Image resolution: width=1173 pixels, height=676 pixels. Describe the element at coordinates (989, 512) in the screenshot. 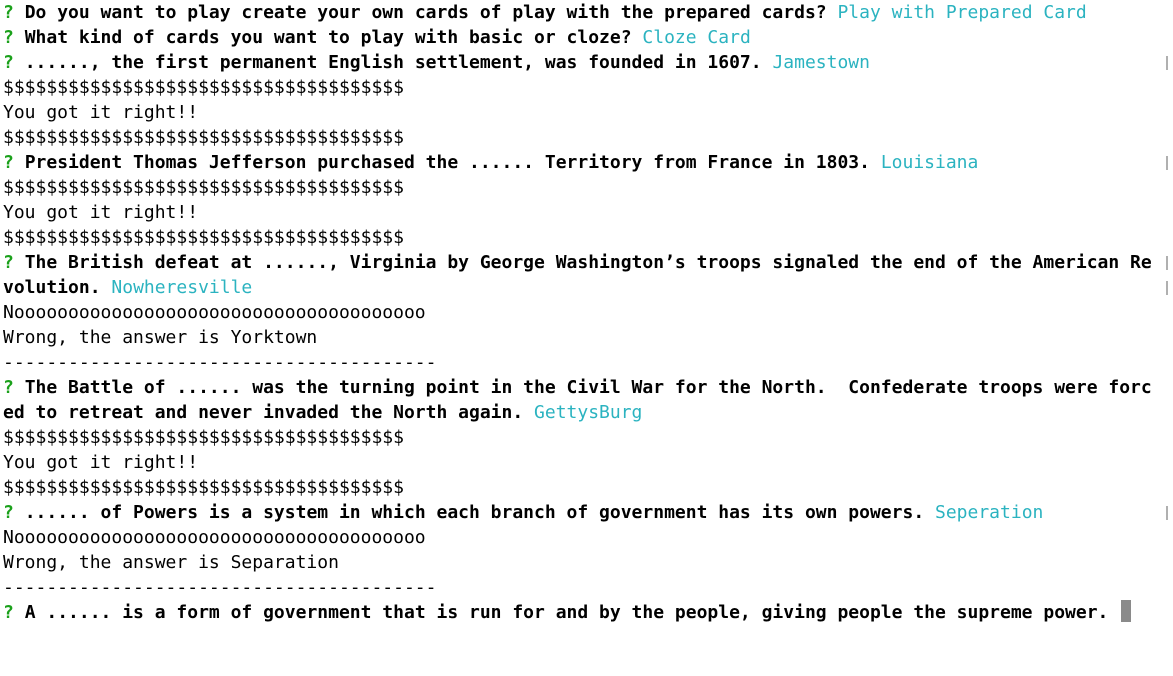

I see `answer-text: Seperation` at that location.